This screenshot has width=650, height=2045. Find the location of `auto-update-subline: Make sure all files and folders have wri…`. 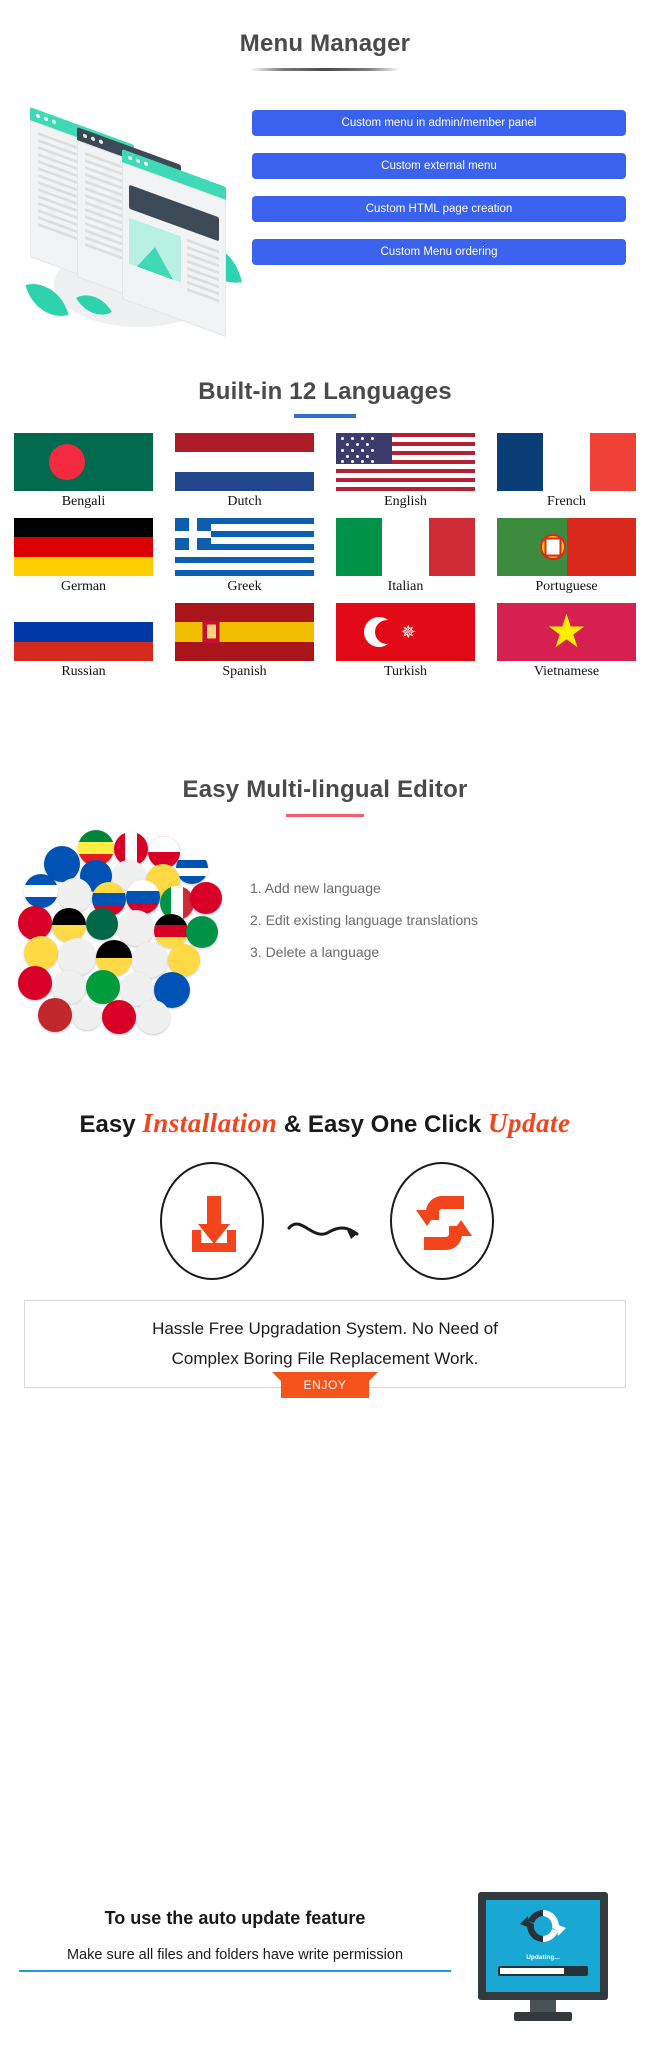

auto-update-subline: Make sure all files and folders have wri… is located at coordinates (235, 1955).